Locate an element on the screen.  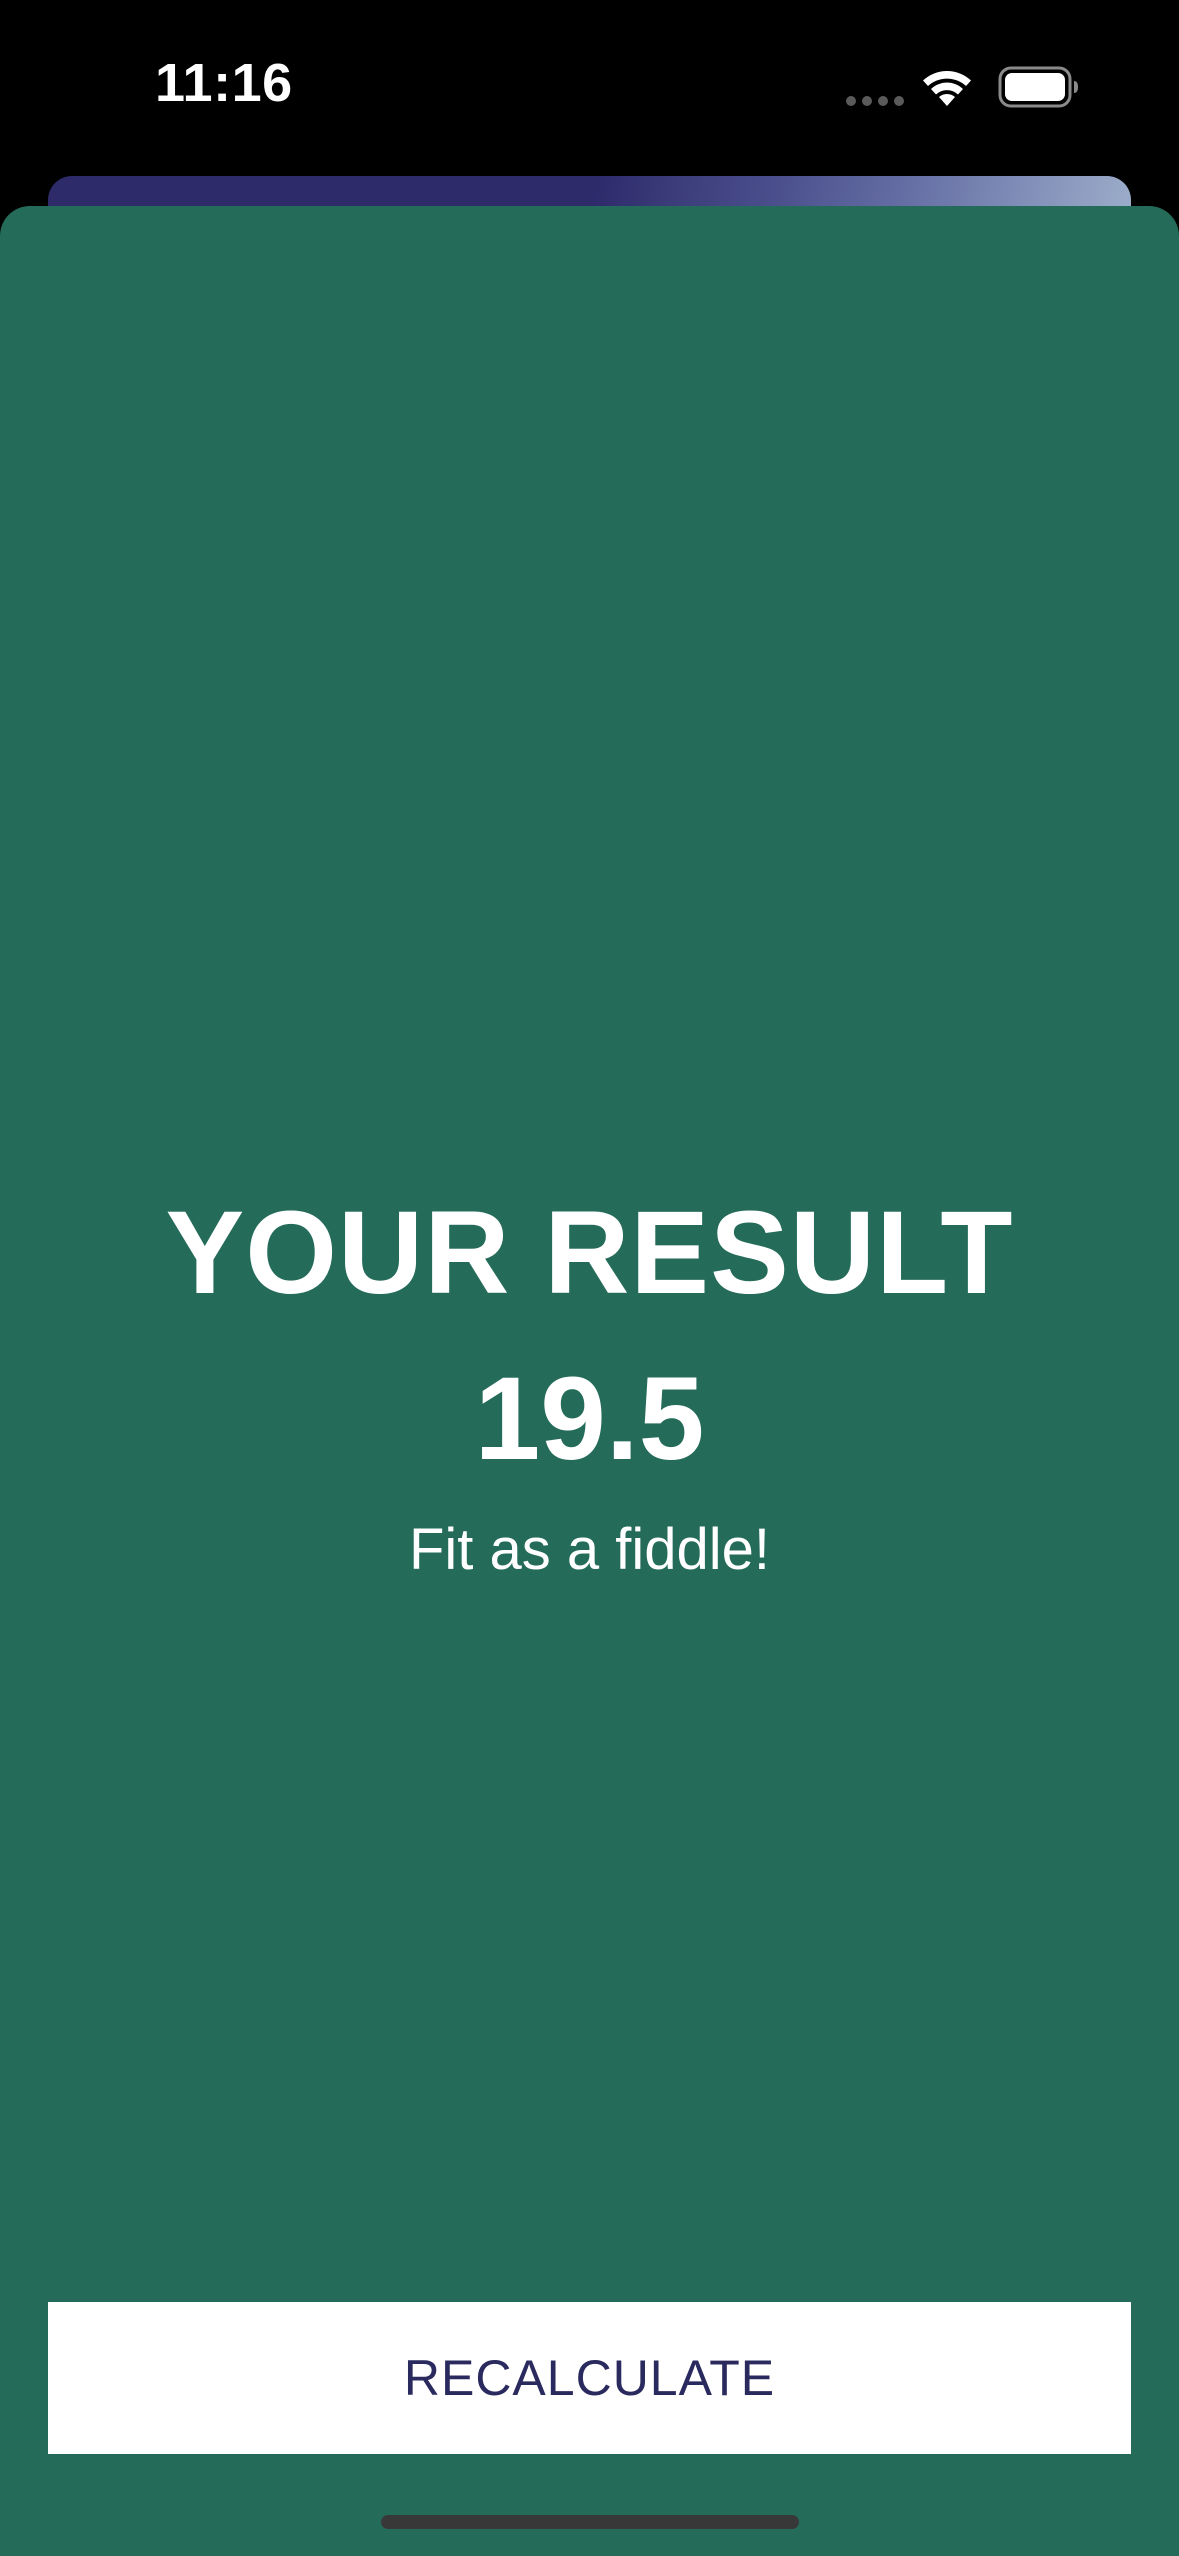
home-indicator is located at coordinates (590, 2522).